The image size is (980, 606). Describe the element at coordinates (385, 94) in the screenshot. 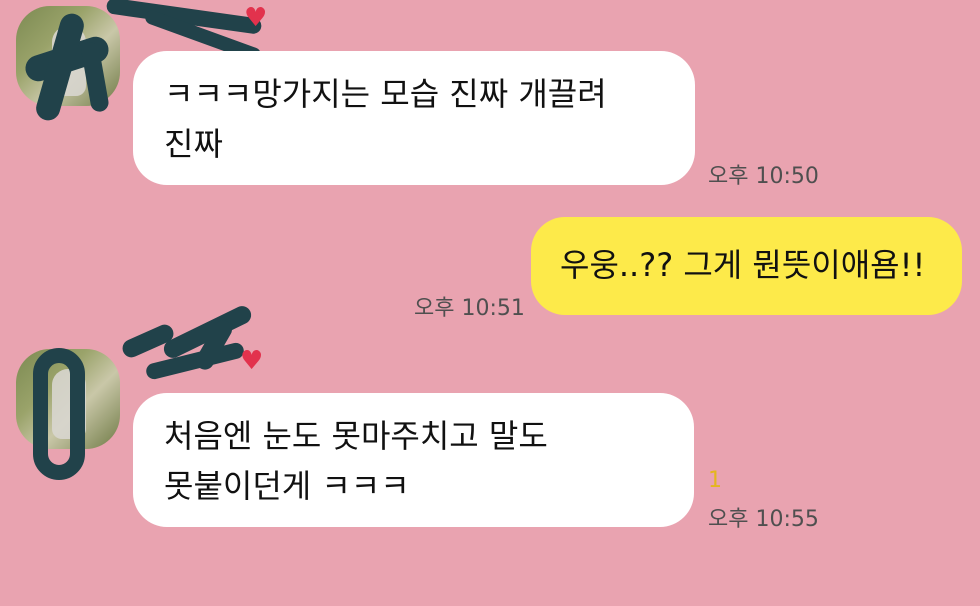

I see `message-line: ㅋㅋㅋ망가지는 모습 진짜 개끌려` at that location.